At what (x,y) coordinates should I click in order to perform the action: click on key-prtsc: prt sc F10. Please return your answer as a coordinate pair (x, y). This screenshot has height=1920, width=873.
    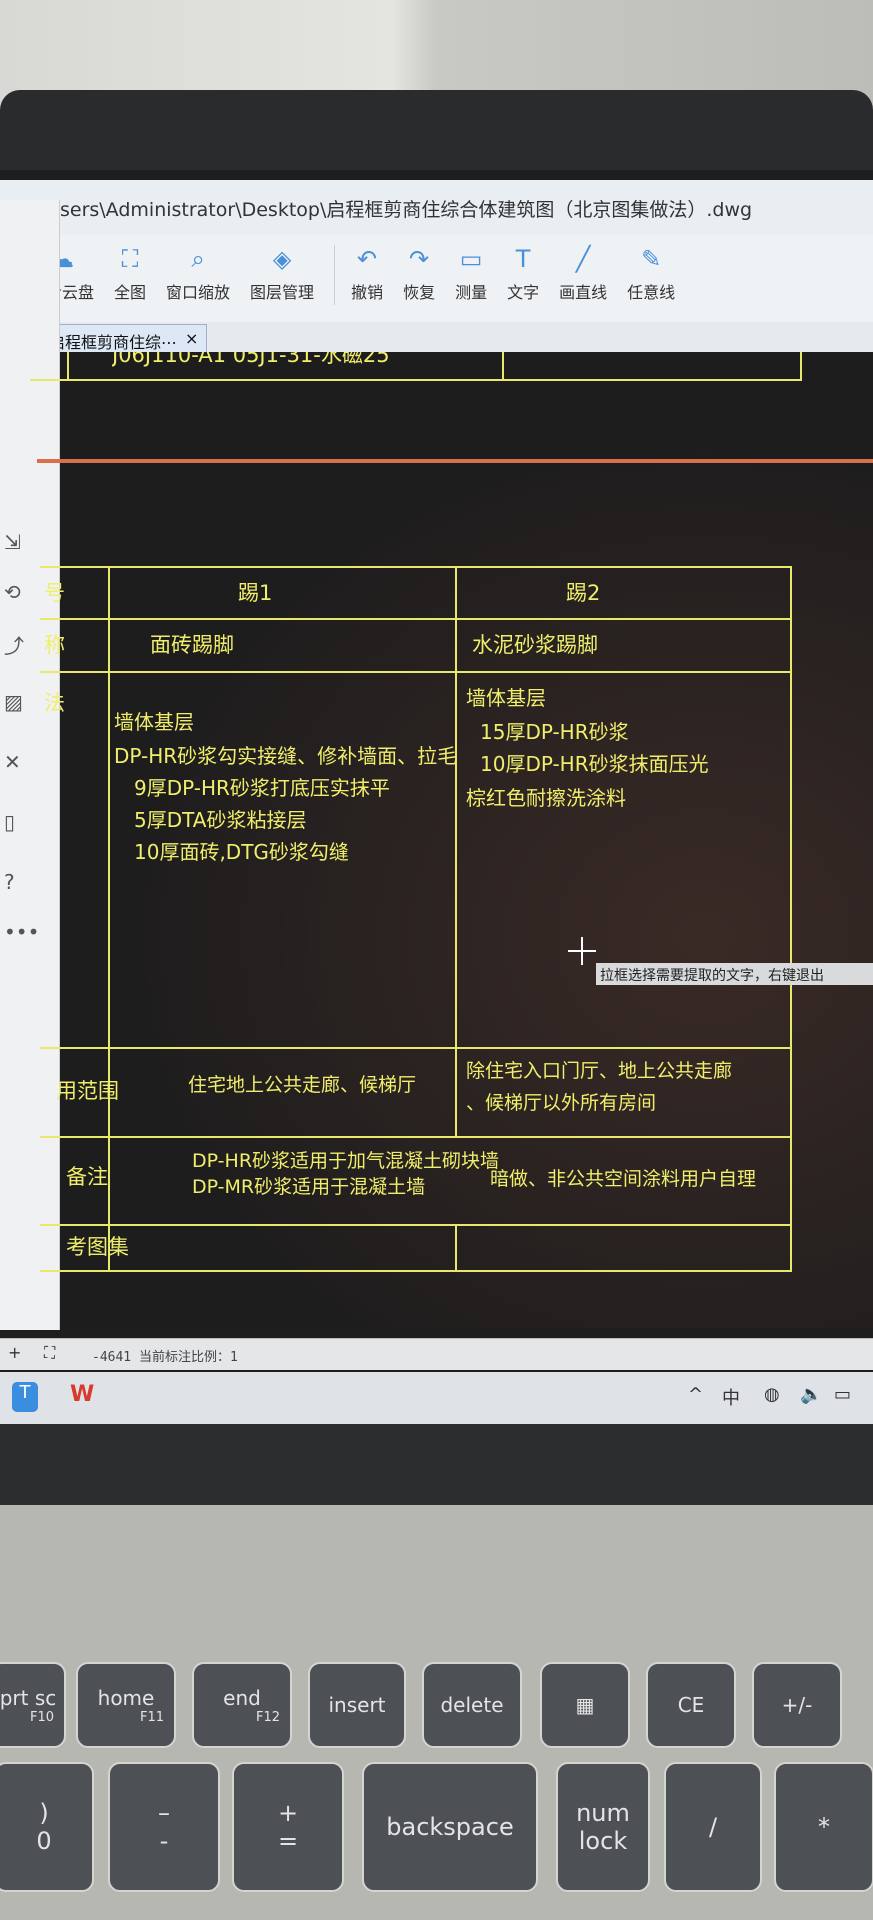
    Looking at the image, I should click on (33, 1705).